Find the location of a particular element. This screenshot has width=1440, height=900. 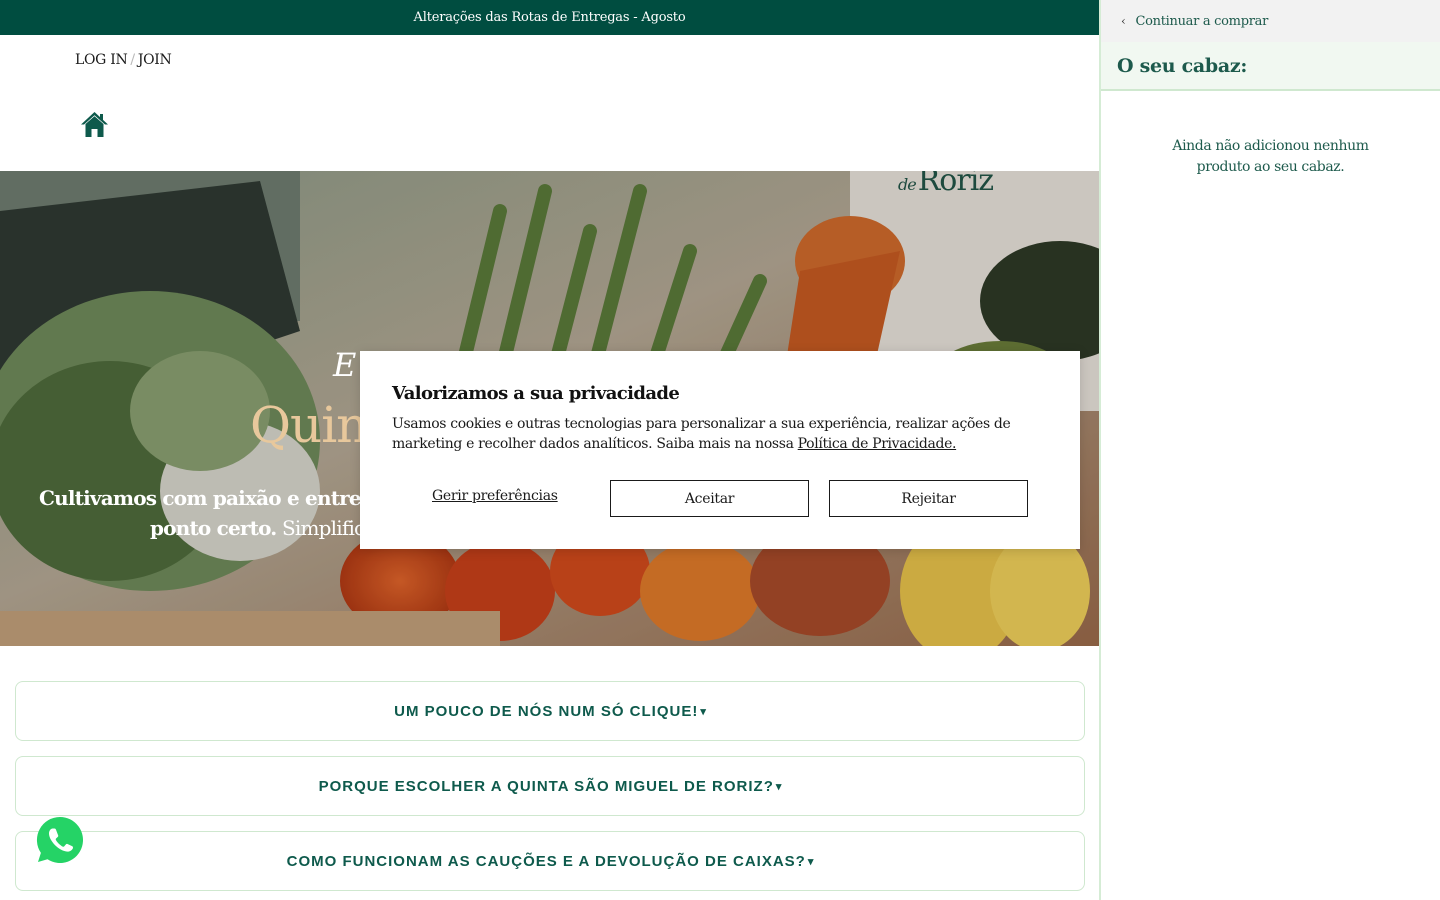

accordion-about-us: UM POUCO DE NÓS NUM SÓ CLIQUE! ▾ is located at coordinates (550, 711).